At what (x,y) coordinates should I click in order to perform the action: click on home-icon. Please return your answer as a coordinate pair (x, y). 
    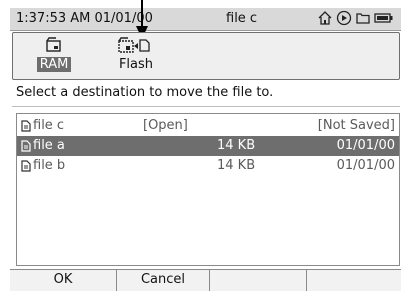
    Looking at the image, I should click on (325, 18).